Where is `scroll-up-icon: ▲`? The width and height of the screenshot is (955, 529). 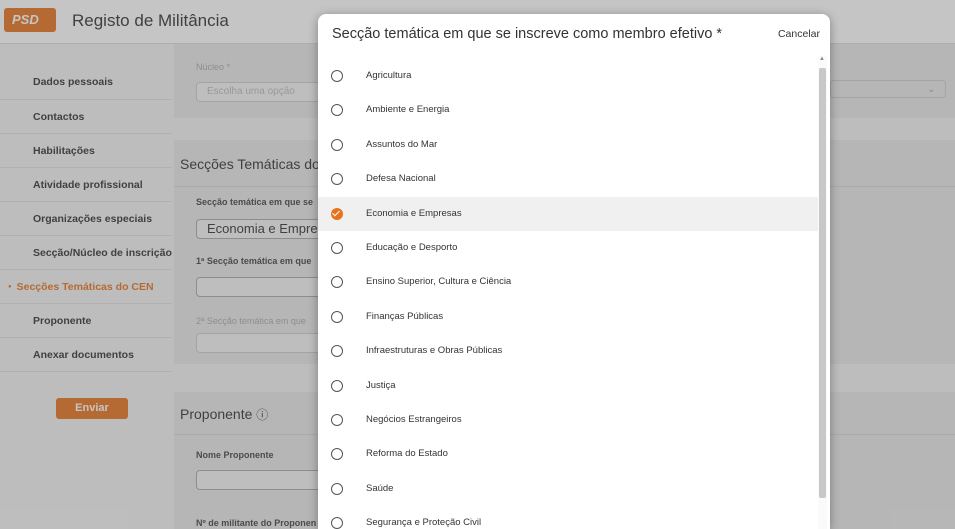 scroll-up-icon: ▲ is located at coordinates (822, 59).